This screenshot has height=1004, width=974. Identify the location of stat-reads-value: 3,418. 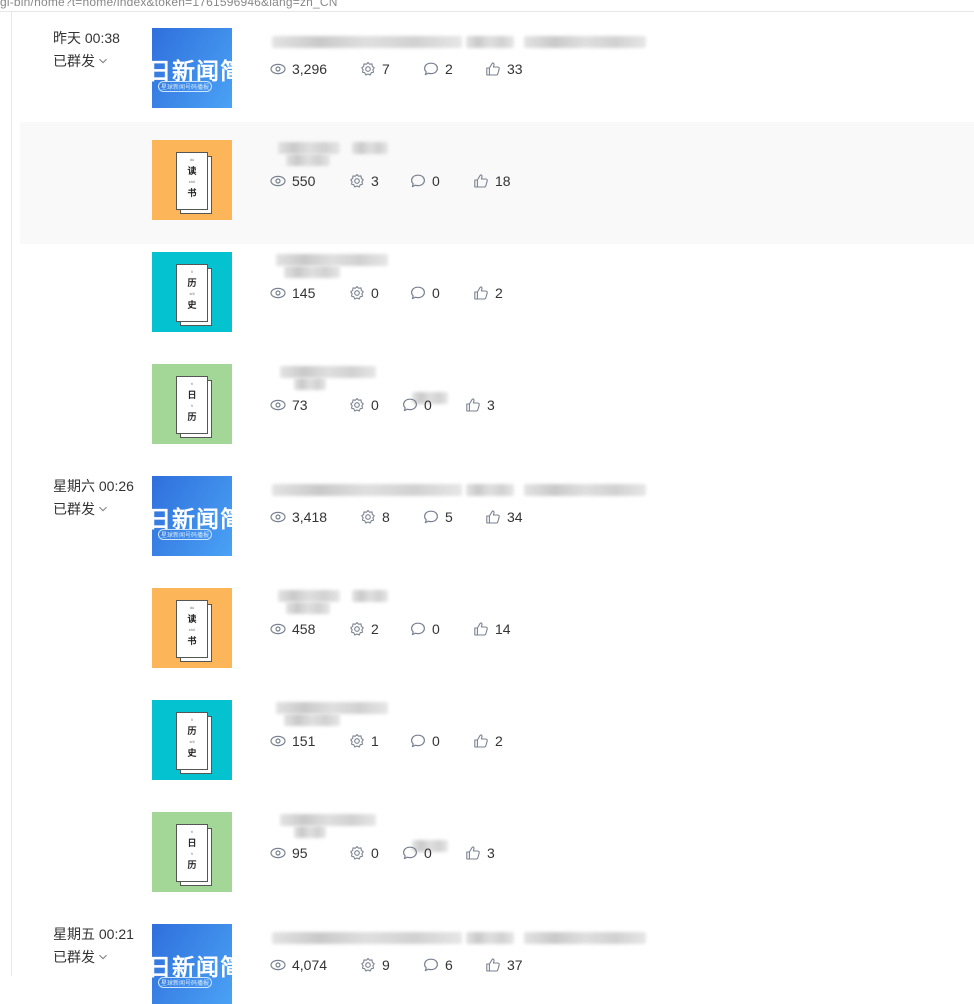
(310, 517).